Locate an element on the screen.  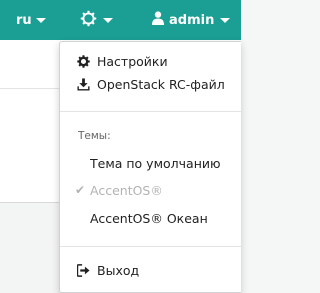
menu-item-openstack-rc: OpenStack RC-файл is located at coordinates (150, 84).